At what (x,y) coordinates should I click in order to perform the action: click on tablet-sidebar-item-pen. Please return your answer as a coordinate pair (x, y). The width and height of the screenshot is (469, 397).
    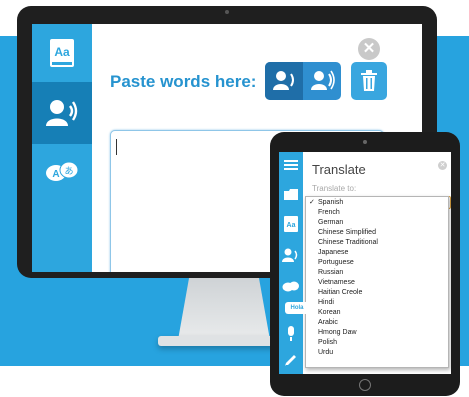
    Looking at the image, I should click on (291, 360).